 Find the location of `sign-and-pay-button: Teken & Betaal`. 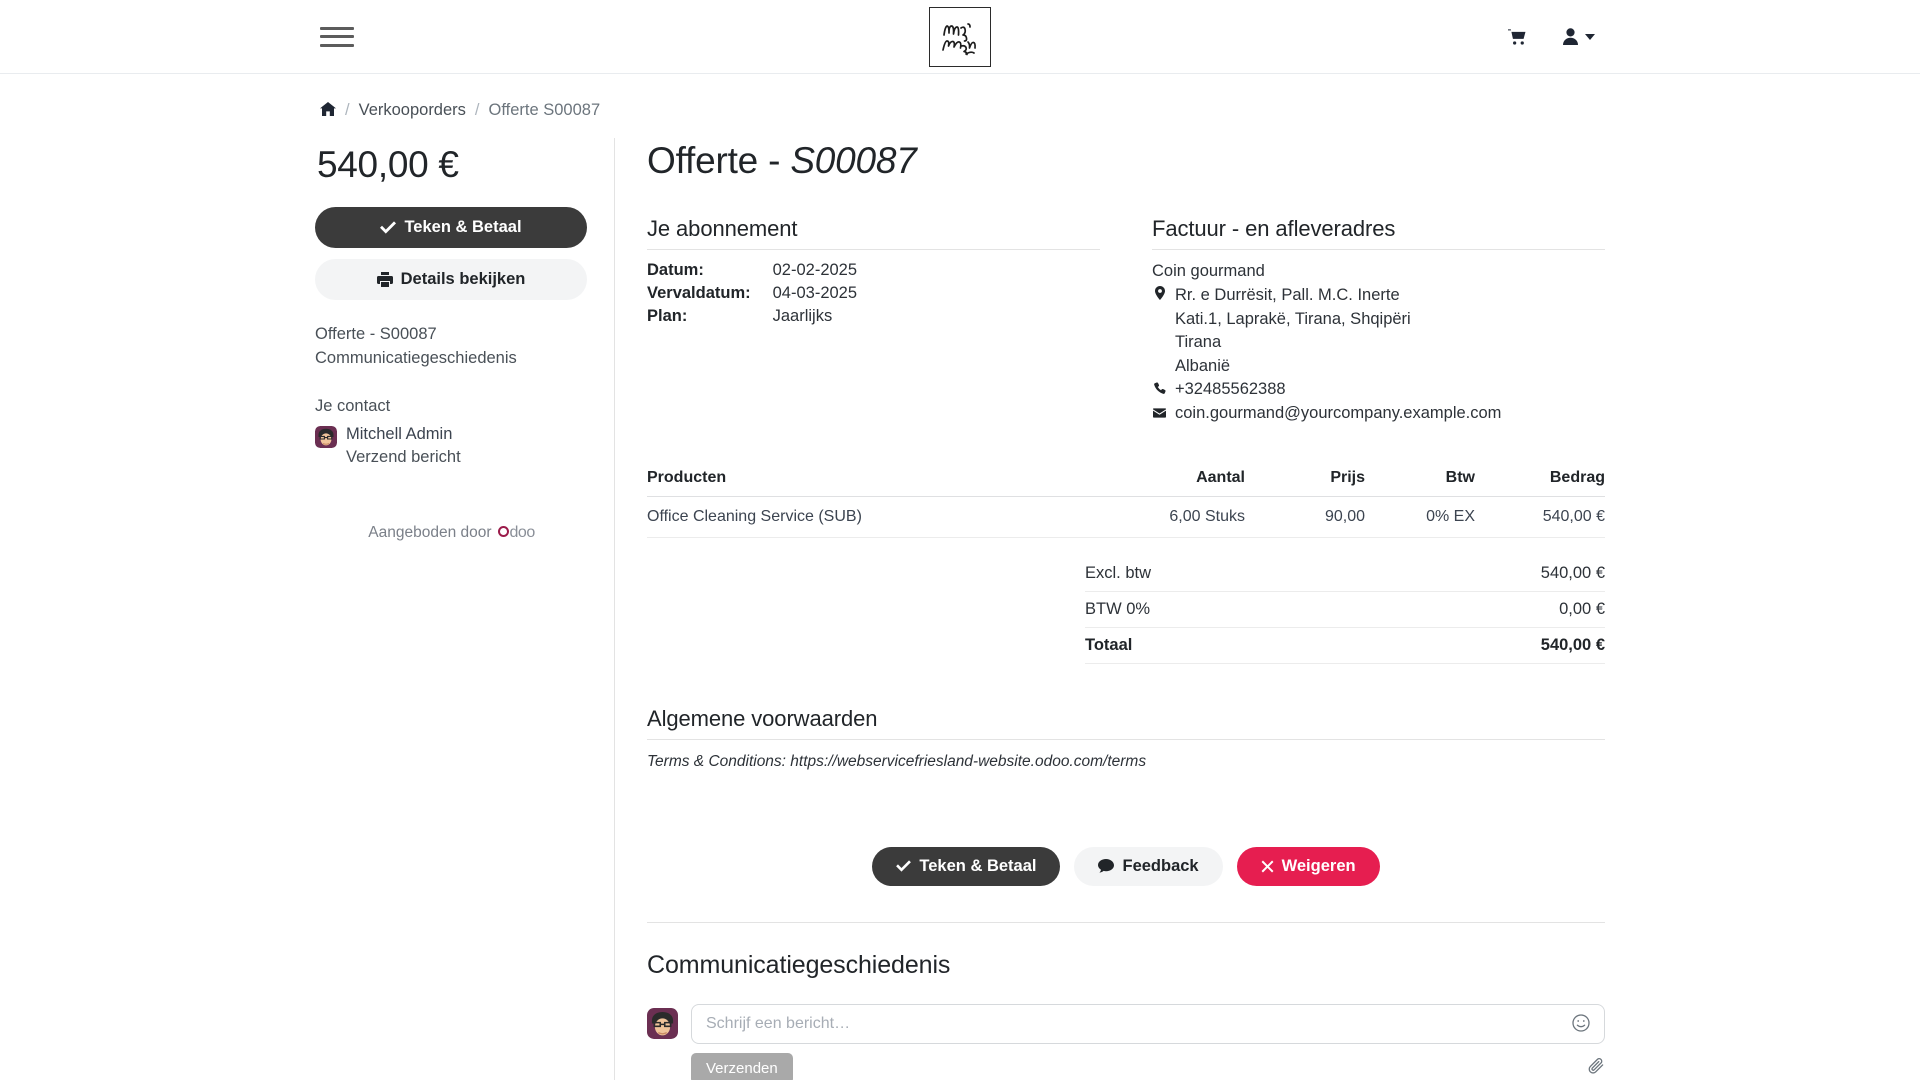

sign-and-pay-button: Teken & Betaal is located at coordinates (966, 866).